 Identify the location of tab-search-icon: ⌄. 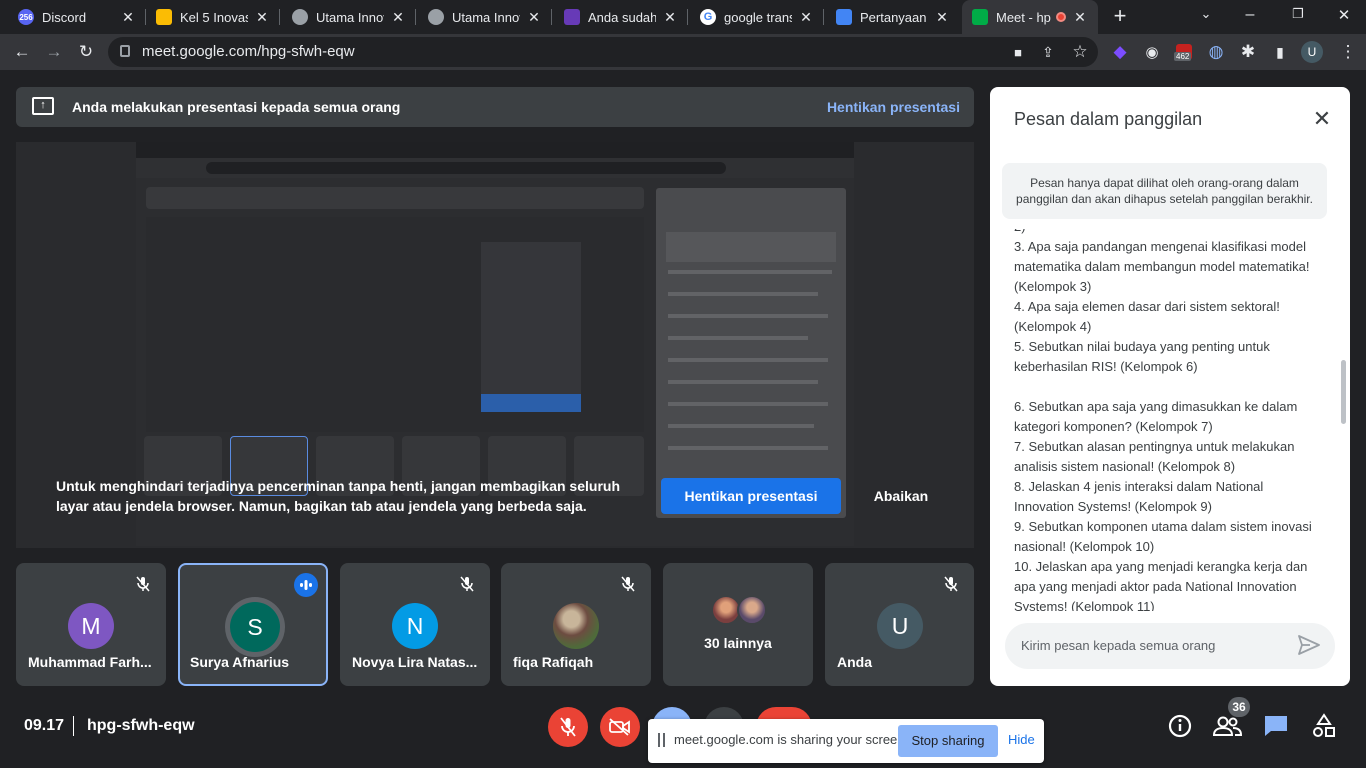
(1206, 16).